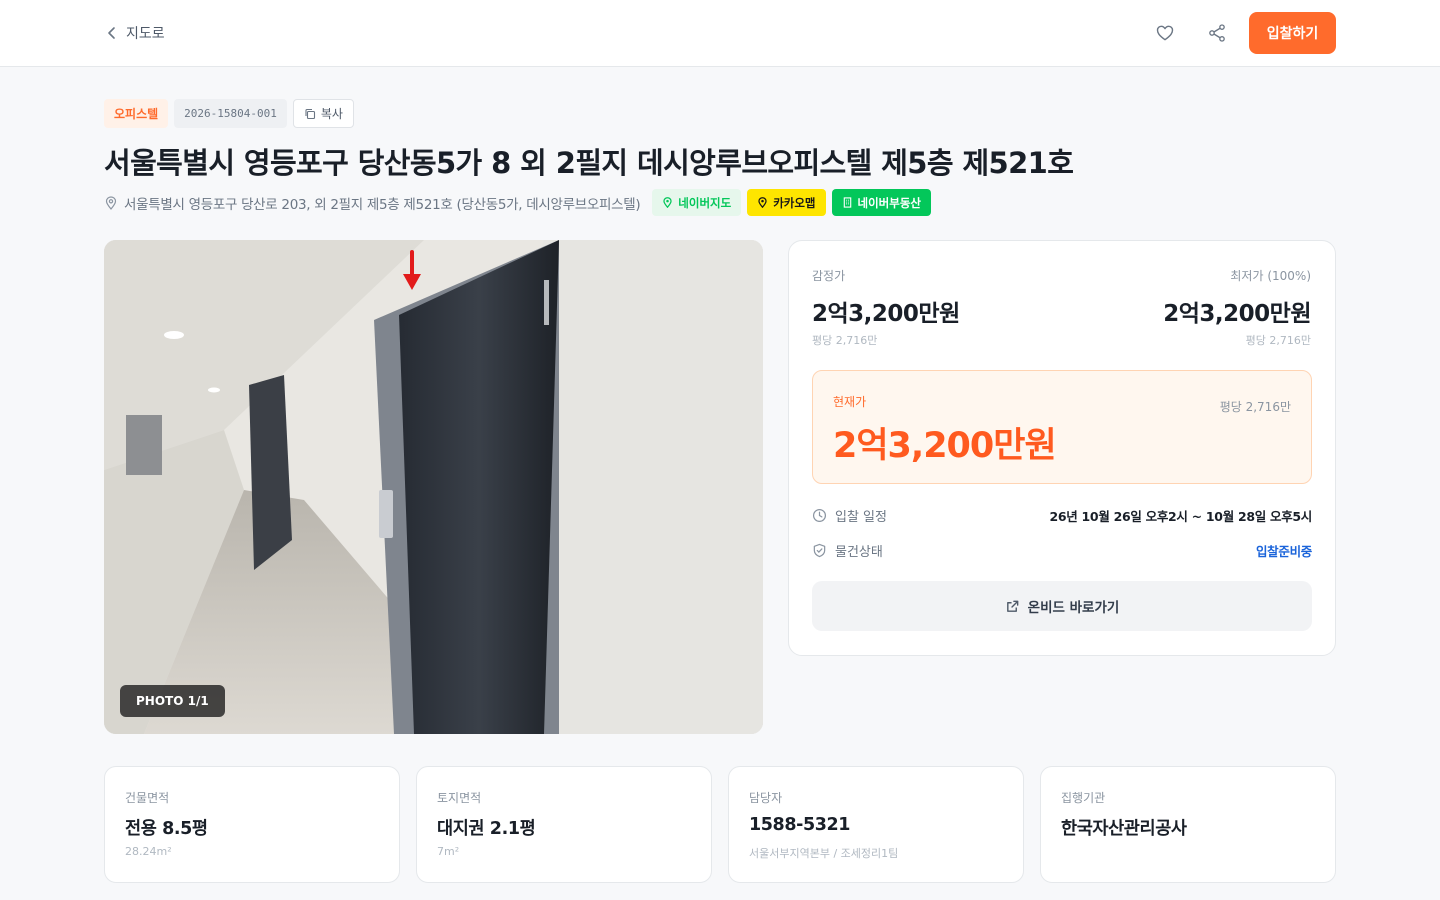  I want to click on top-bar: 지도로 입찰하기, so click(720, 33).